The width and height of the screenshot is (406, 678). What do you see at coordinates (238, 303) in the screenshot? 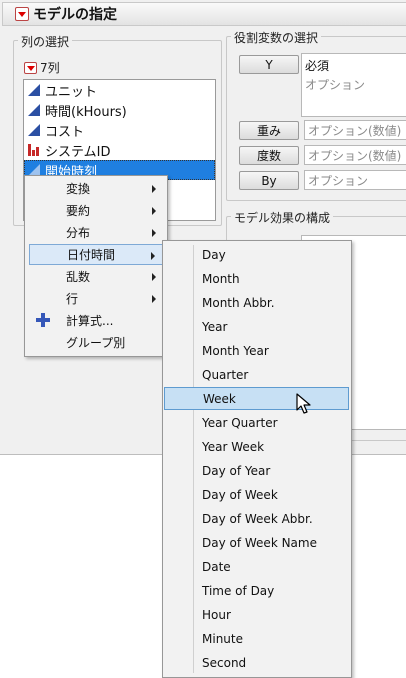
I see `submenu-item-label: Month Abbr.` at bounding box center [238, 303].